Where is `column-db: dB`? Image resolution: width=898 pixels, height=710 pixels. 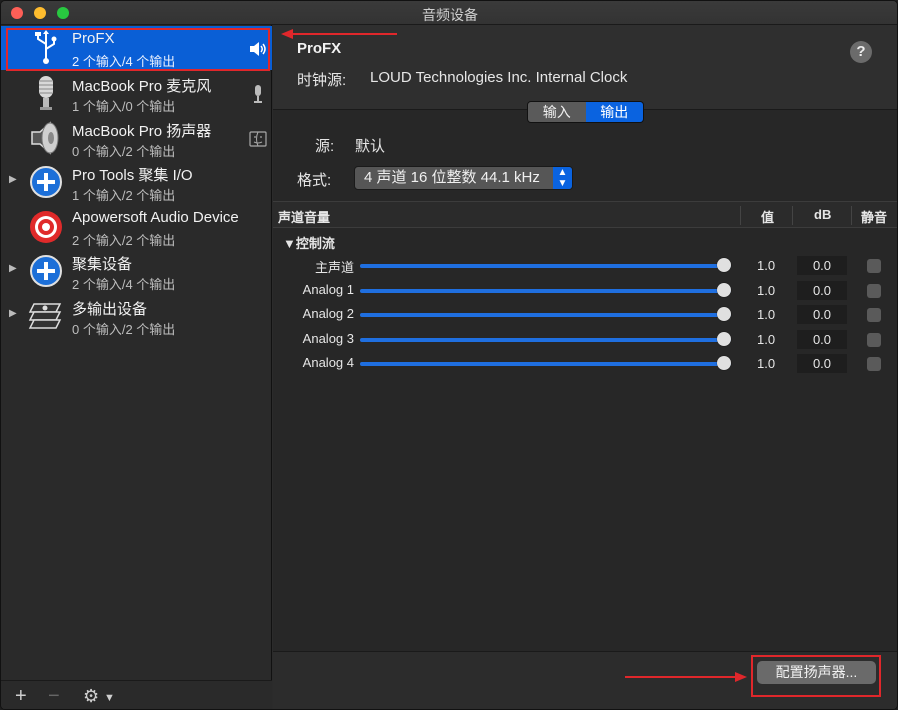 column-db: dB is located at coordinates (823, 214).